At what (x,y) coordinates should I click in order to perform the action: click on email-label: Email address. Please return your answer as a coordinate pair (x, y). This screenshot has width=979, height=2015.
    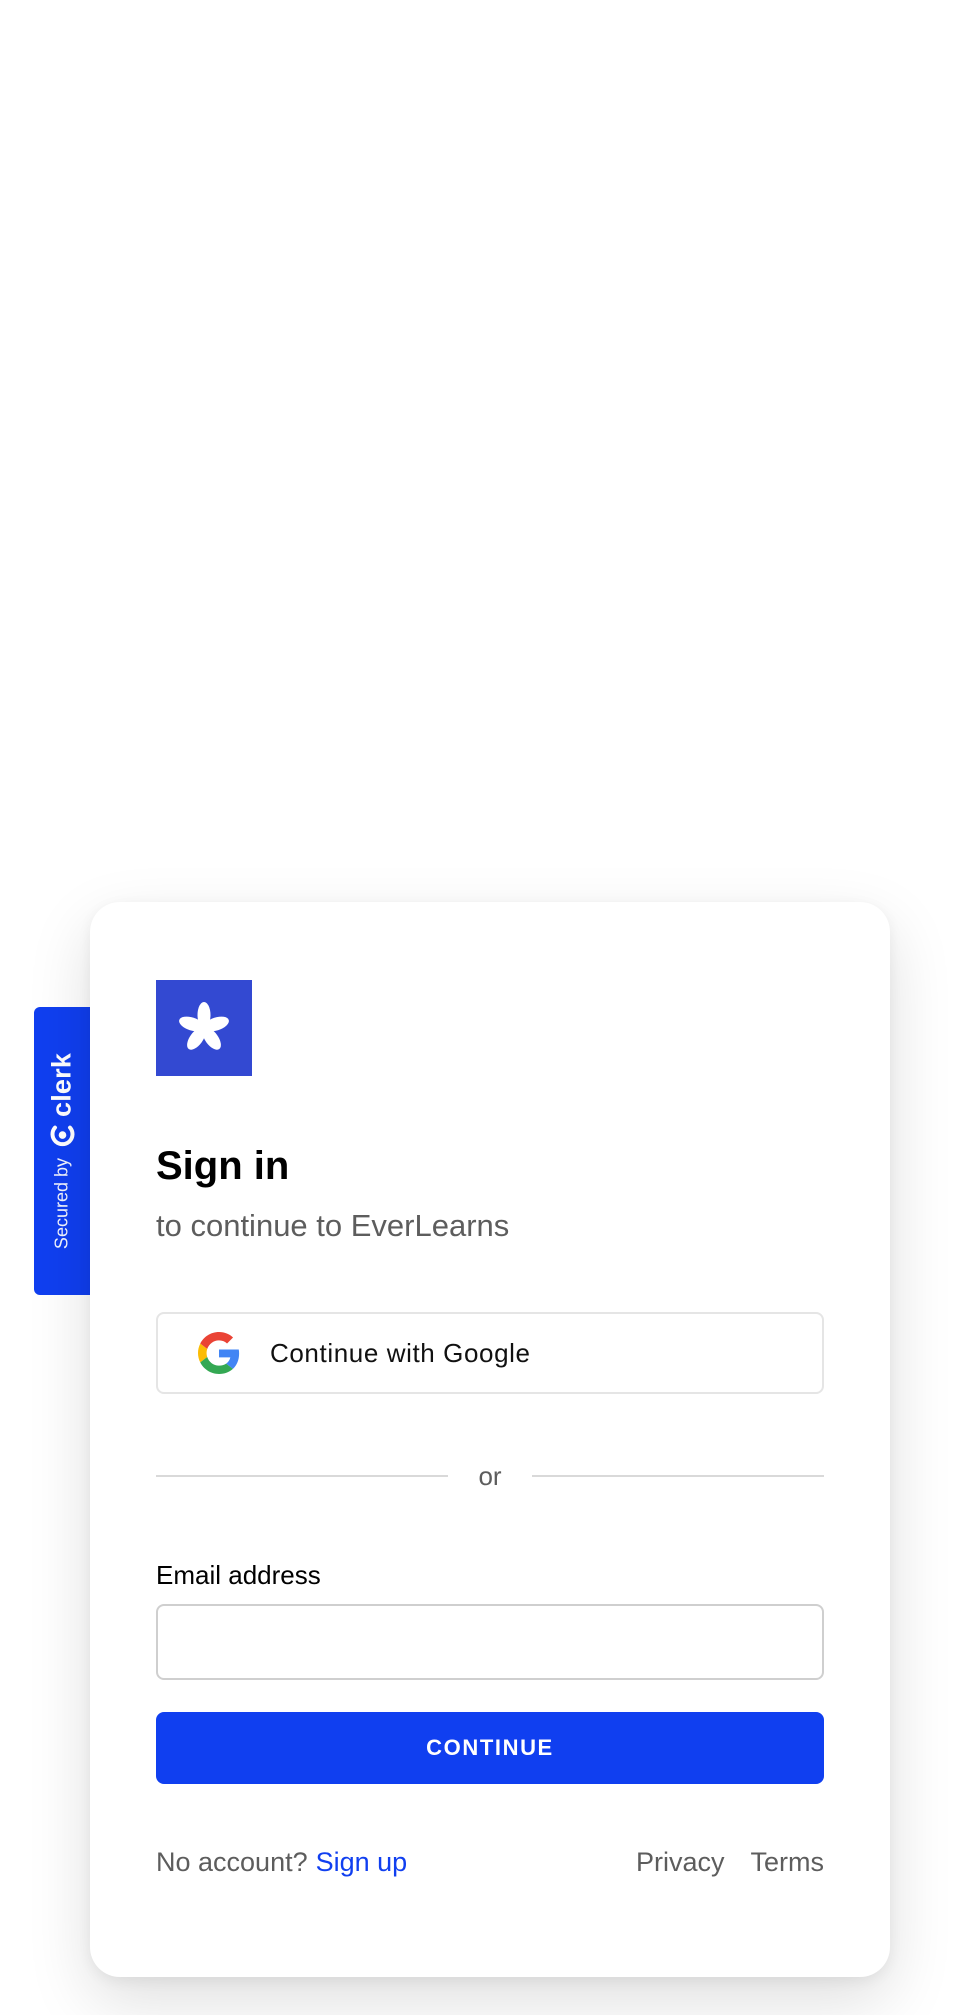
    Looking at the image, I should click on (238, 1575).